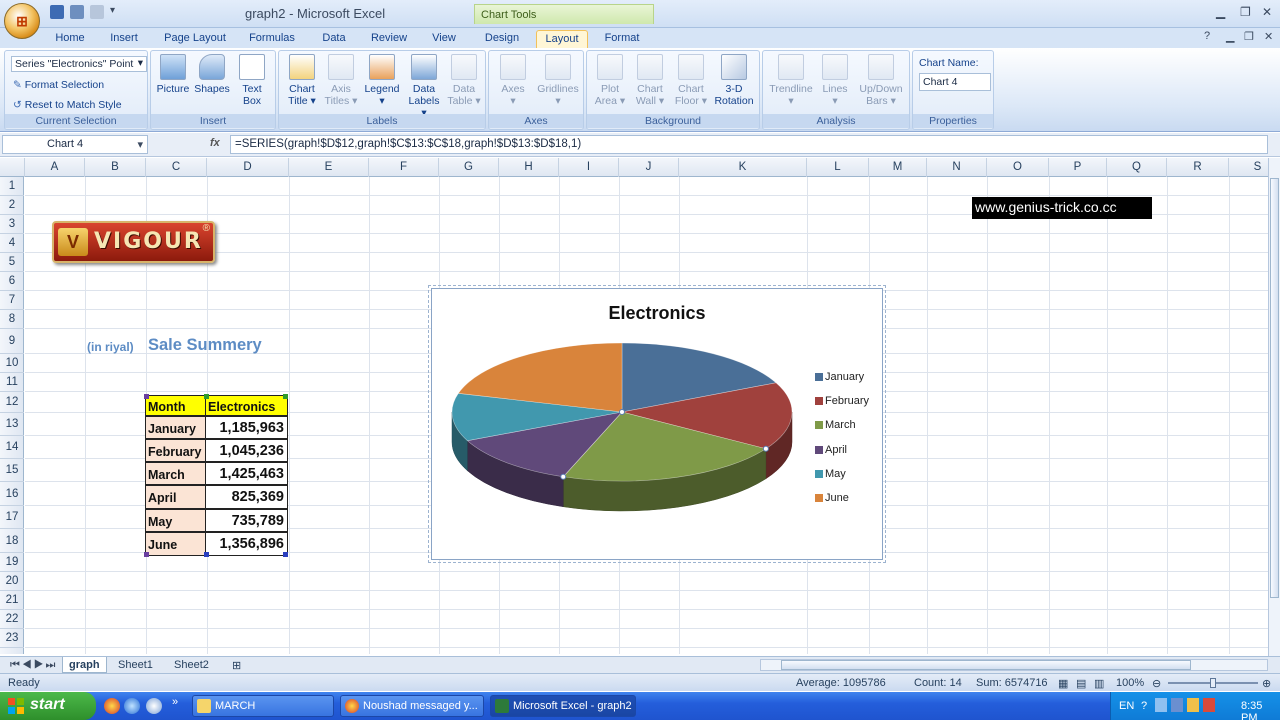  What do you see at coordinates (248, 167) in the screenshot?
I see `column-header: D` at bounding box center [248, 167].